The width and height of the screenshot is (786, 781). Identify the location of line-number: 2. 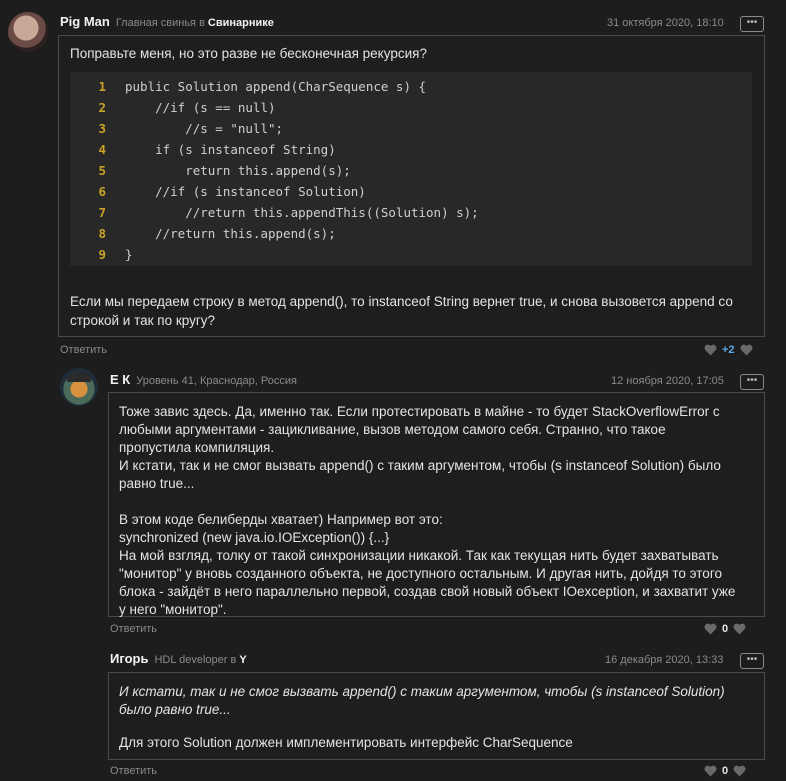
(102, 107).